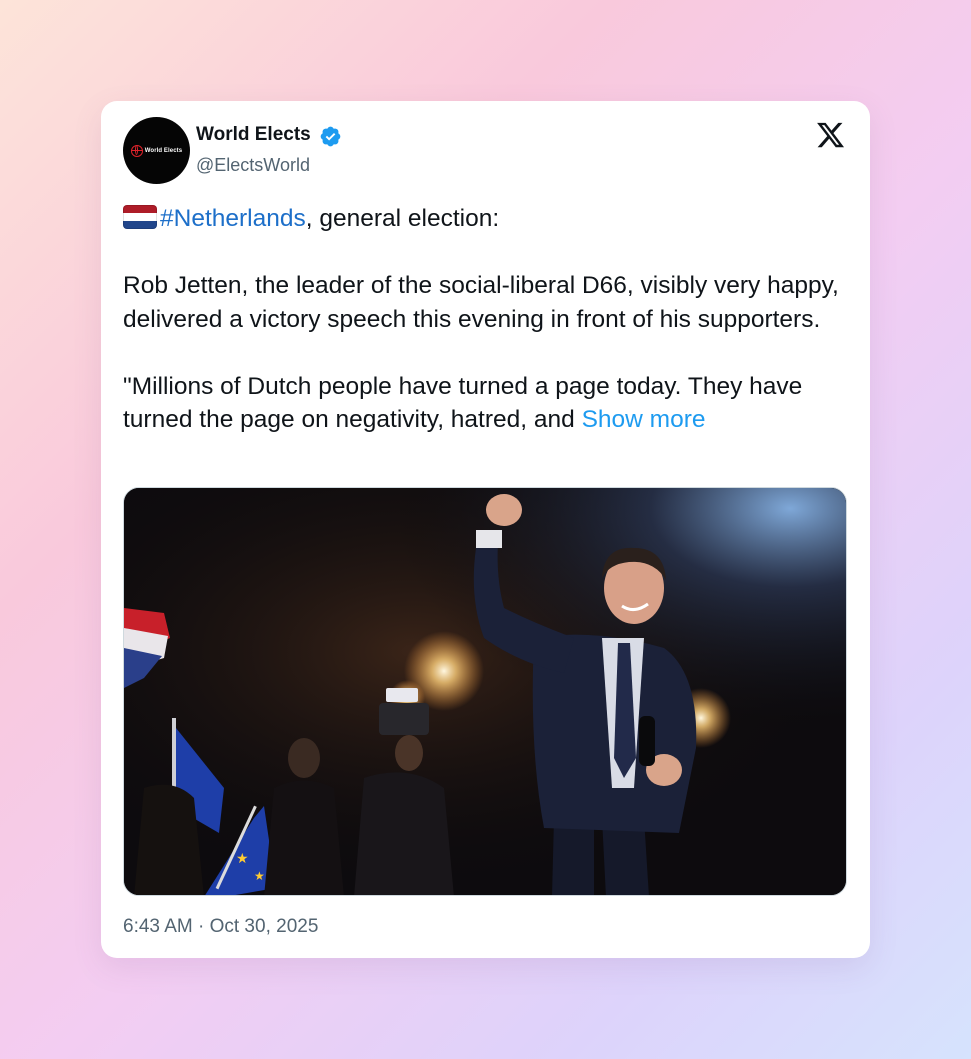  What do you see at coordinates (163, 150) in the screenshot?
I see `avatar-logo-text: World Elects` at bounding box center [163, 150].